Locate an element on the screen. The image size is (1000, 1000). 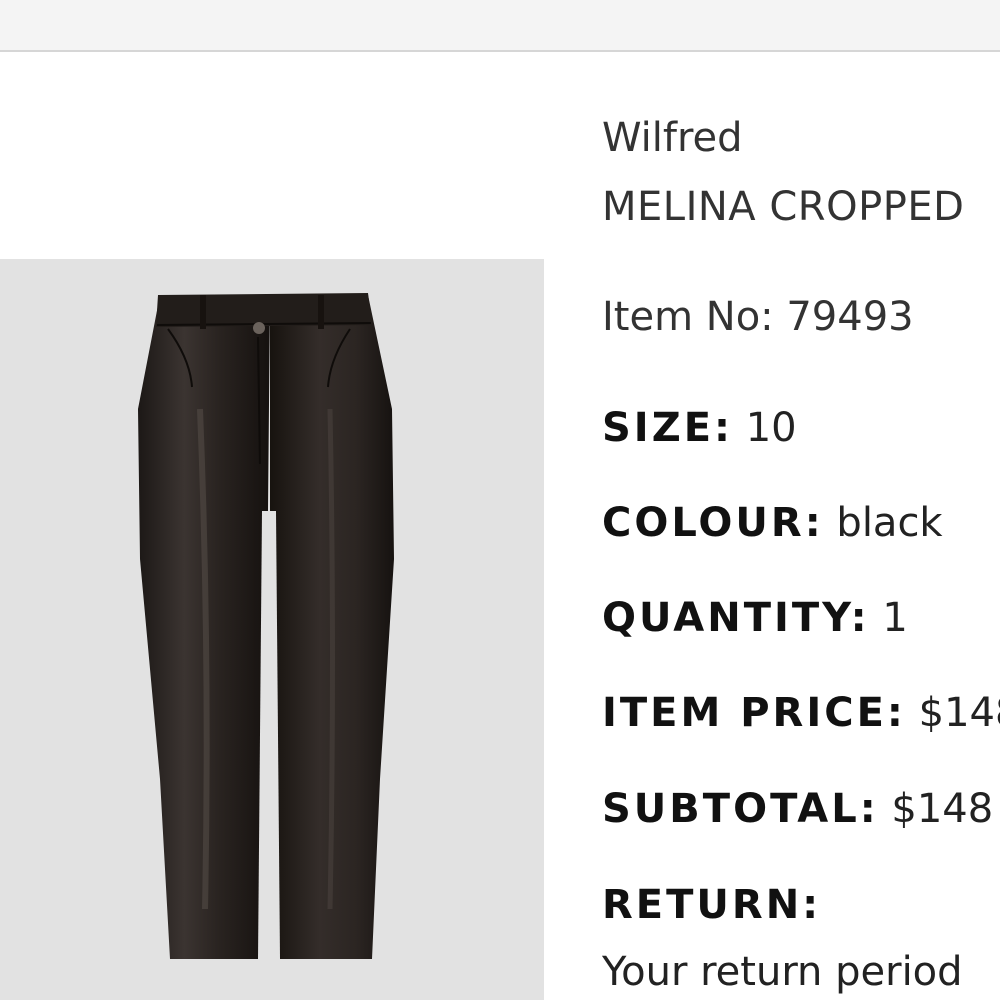
colour-field: COLOUR: black is located at coordinates (772, 523).